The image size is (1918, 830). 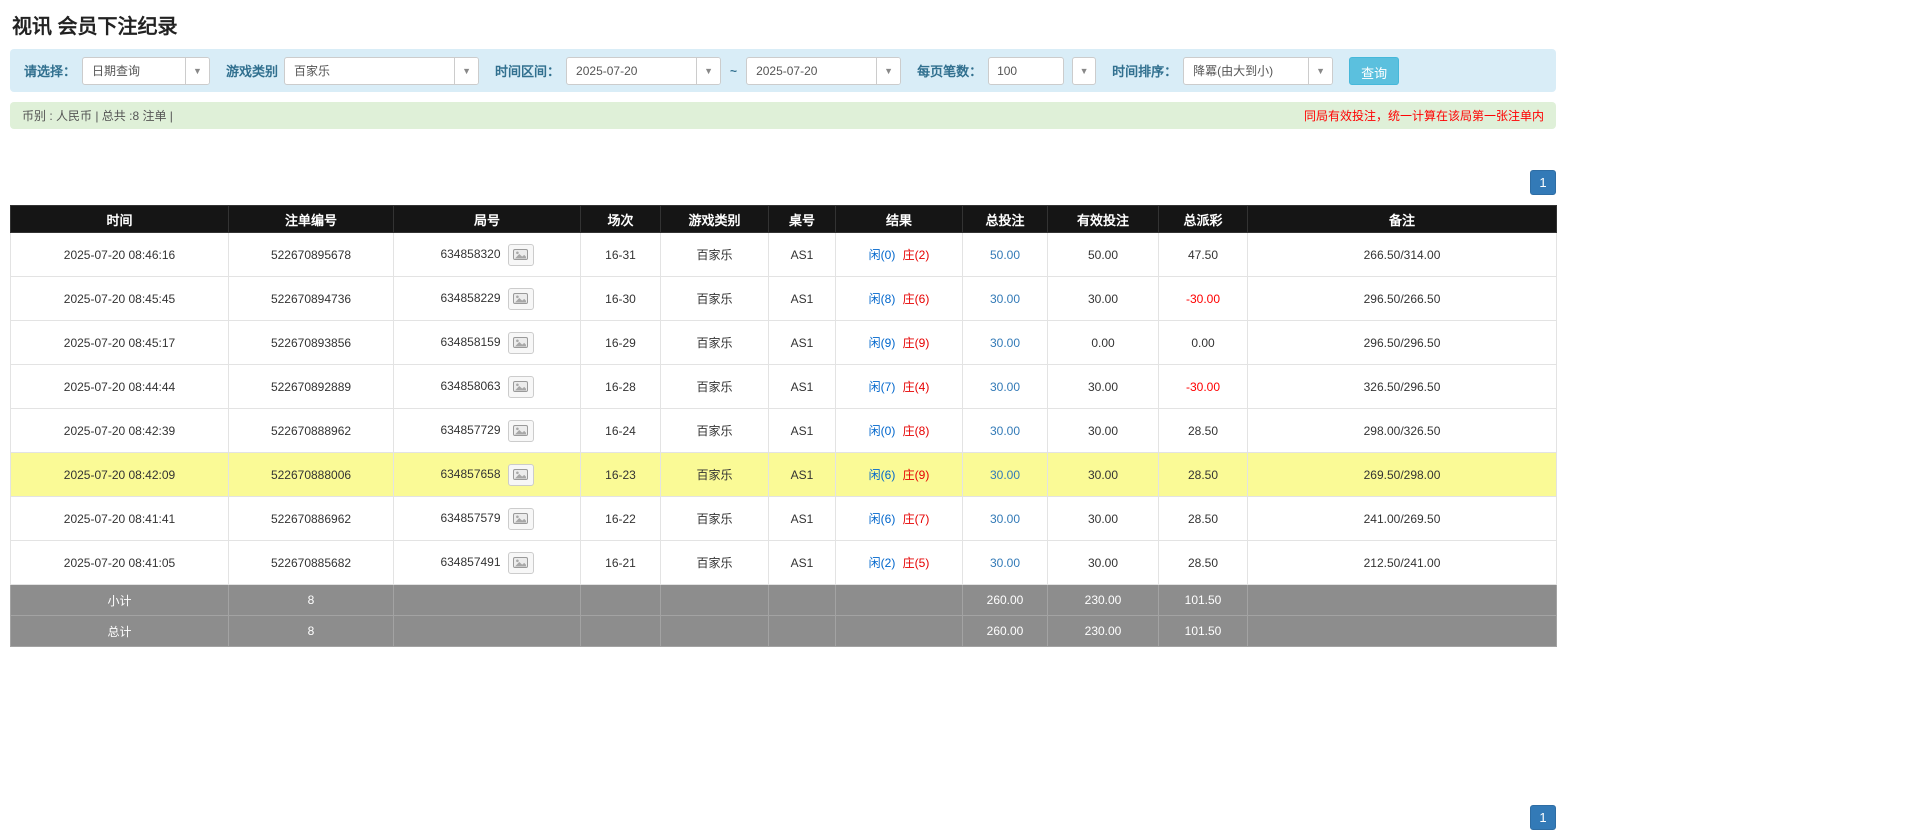 What do you see at coordinates (783, 600) in the screenshot?
I see `table-summary-row: 小计 8 260.00 230.00 101.50` at bounding box center [783, 600].